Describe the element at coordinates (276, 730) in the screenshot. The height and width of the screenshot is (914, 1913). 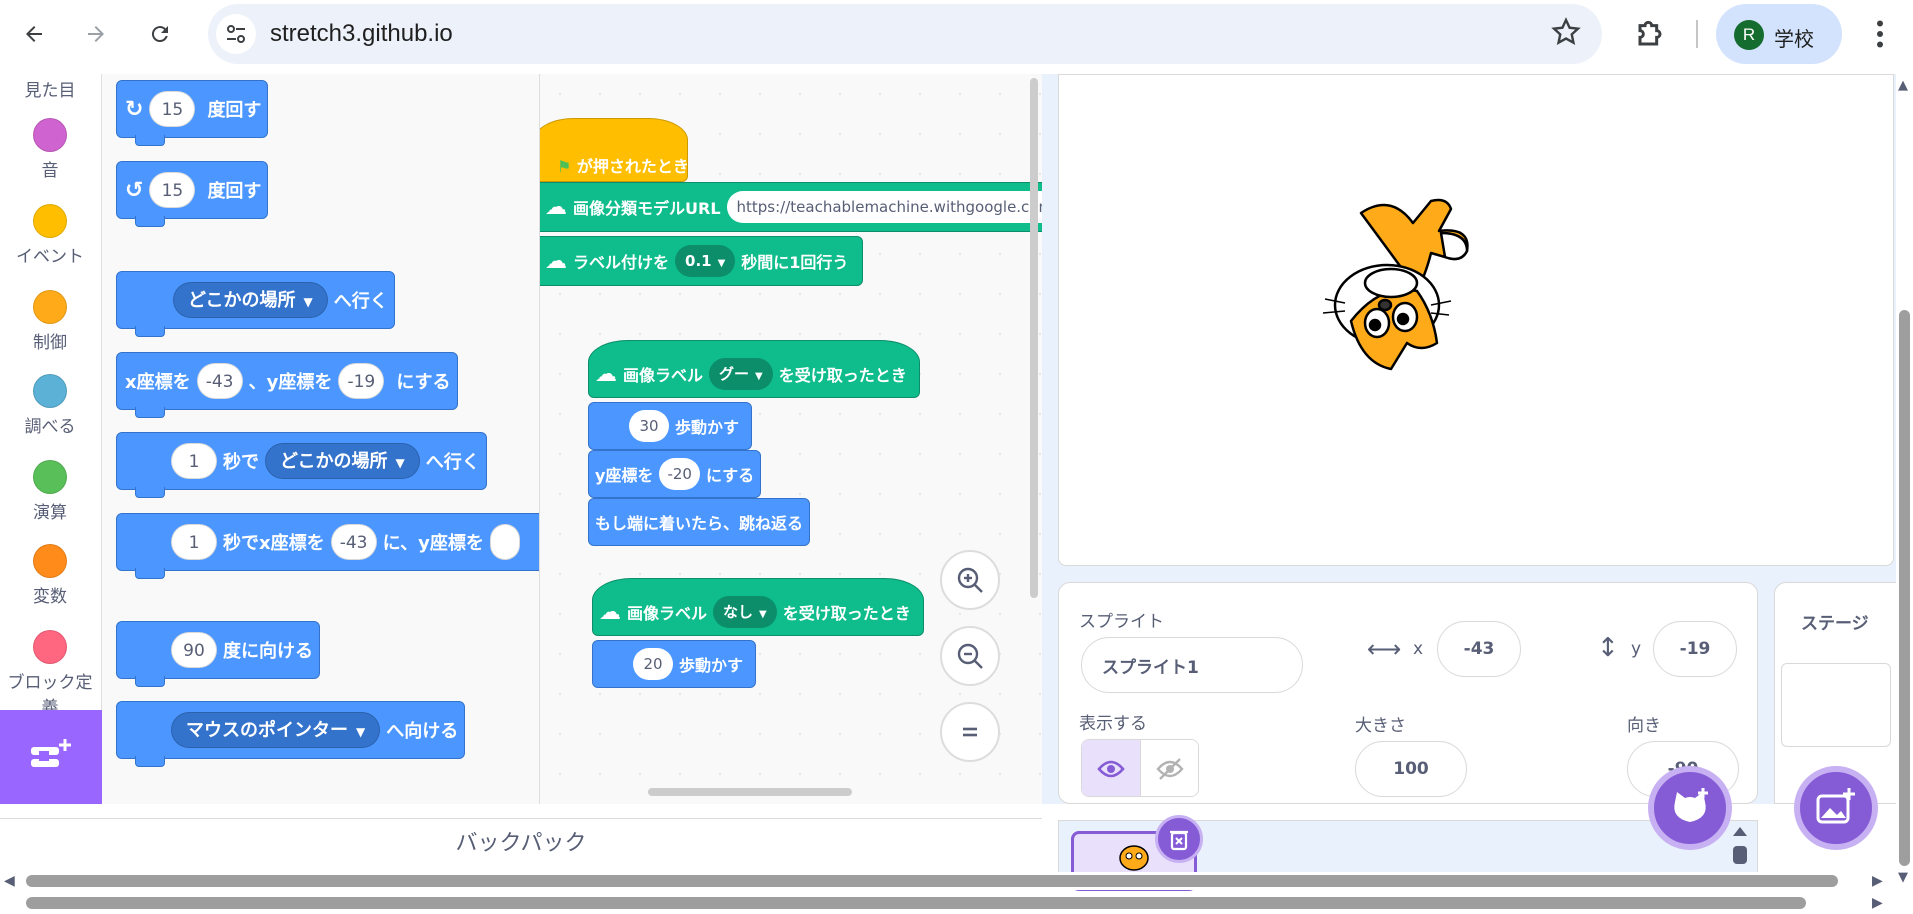
I see `towards-target-dropdown: マウスのポインター ▼` at that location.